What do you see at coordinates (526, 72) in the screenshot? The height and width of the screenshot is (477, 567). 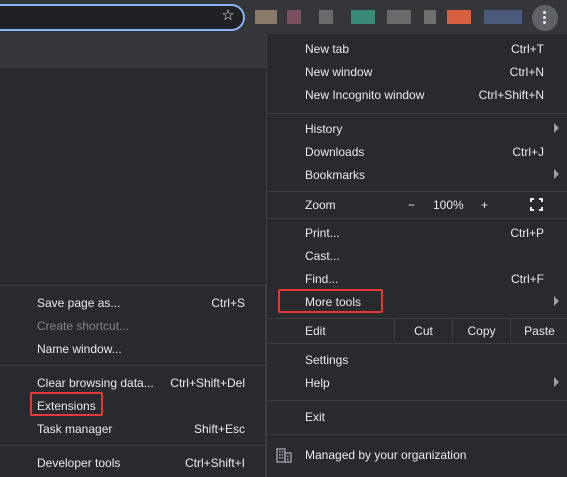 I see `shortcut-label: Ctrl+N` at bounding box center [526, 72].